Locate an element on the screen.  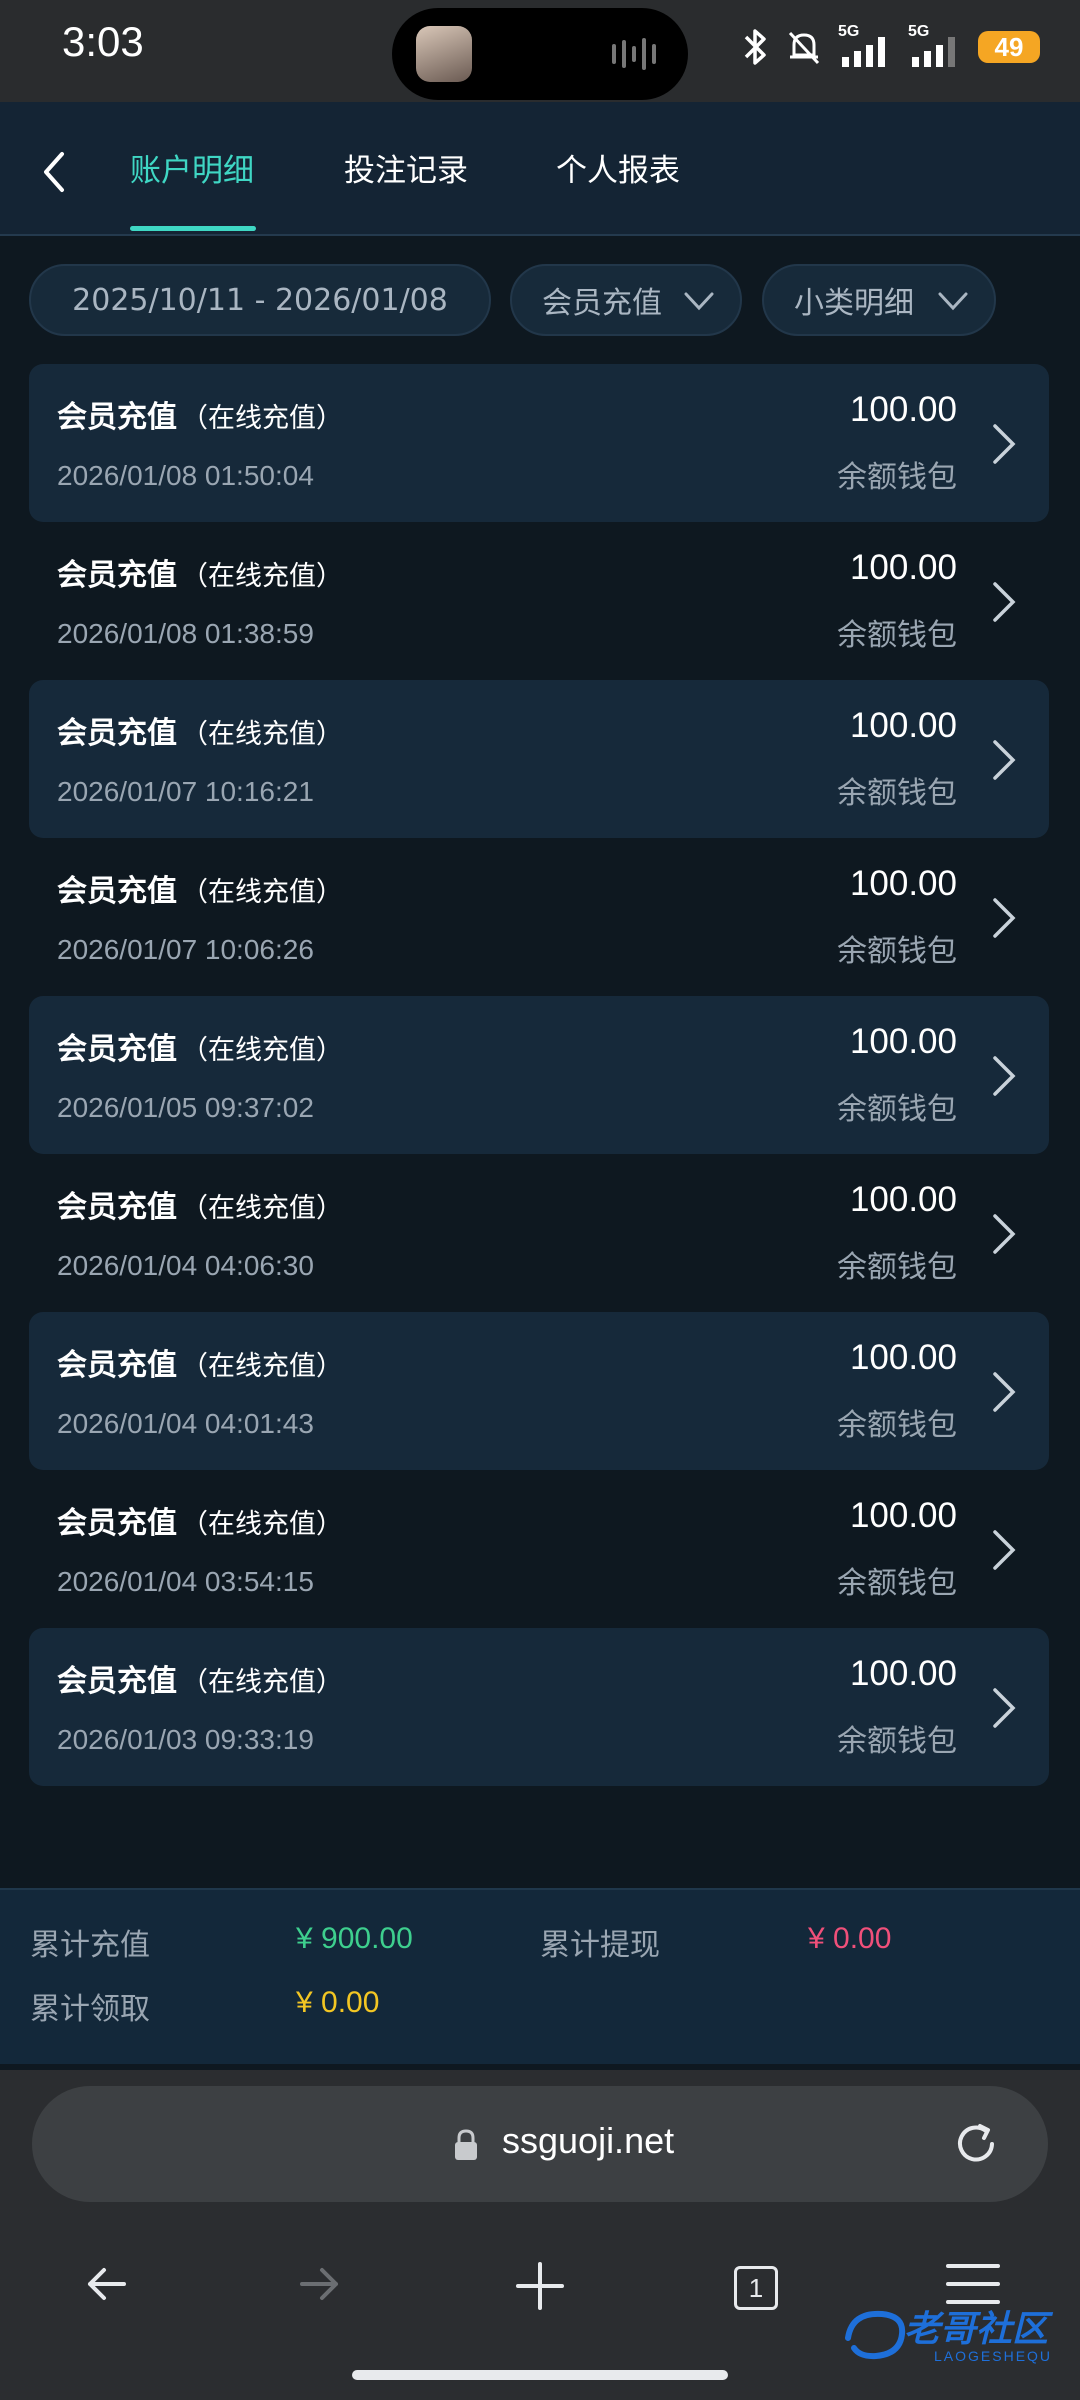
category-dropdown: 会员充值 is located at coordinates (626, 300).